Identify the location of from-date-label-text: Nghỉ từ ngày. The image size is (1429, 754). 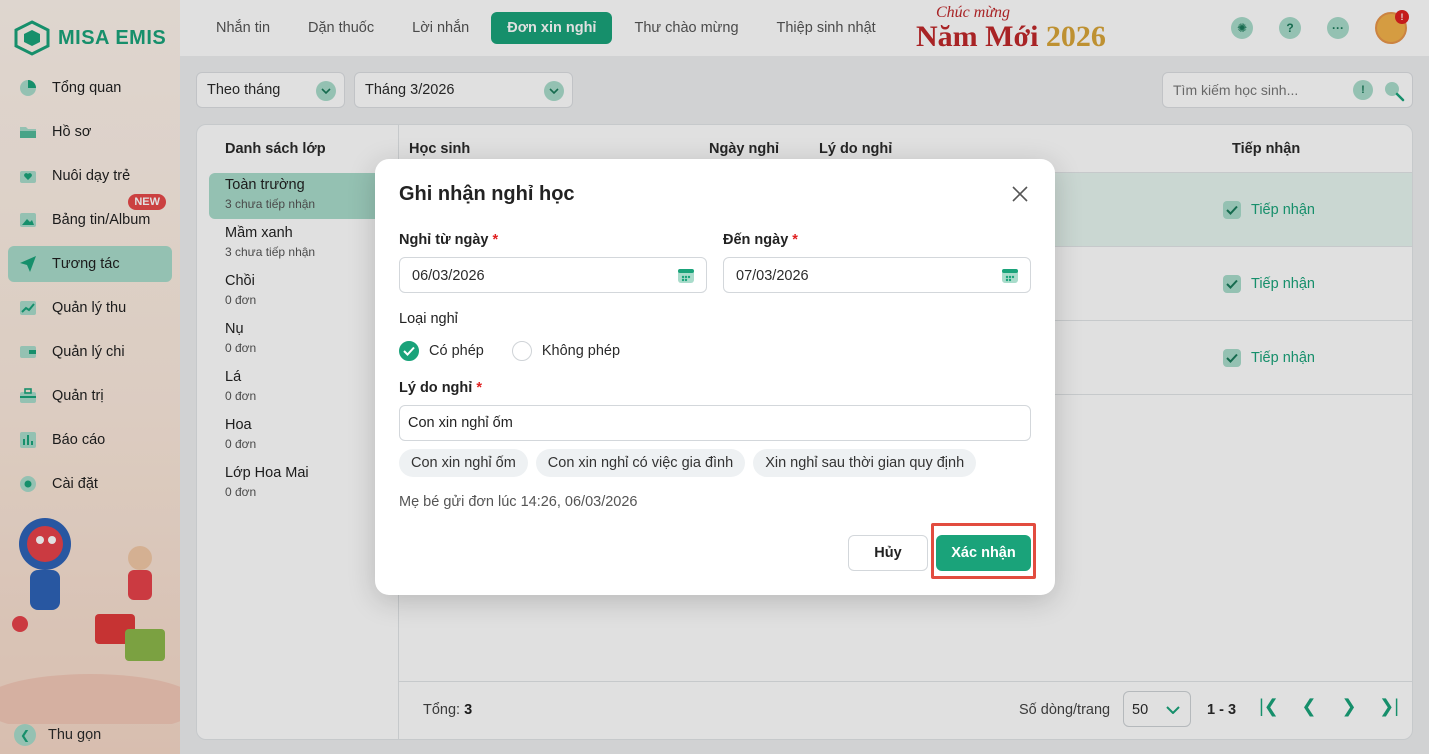
(444, 240).